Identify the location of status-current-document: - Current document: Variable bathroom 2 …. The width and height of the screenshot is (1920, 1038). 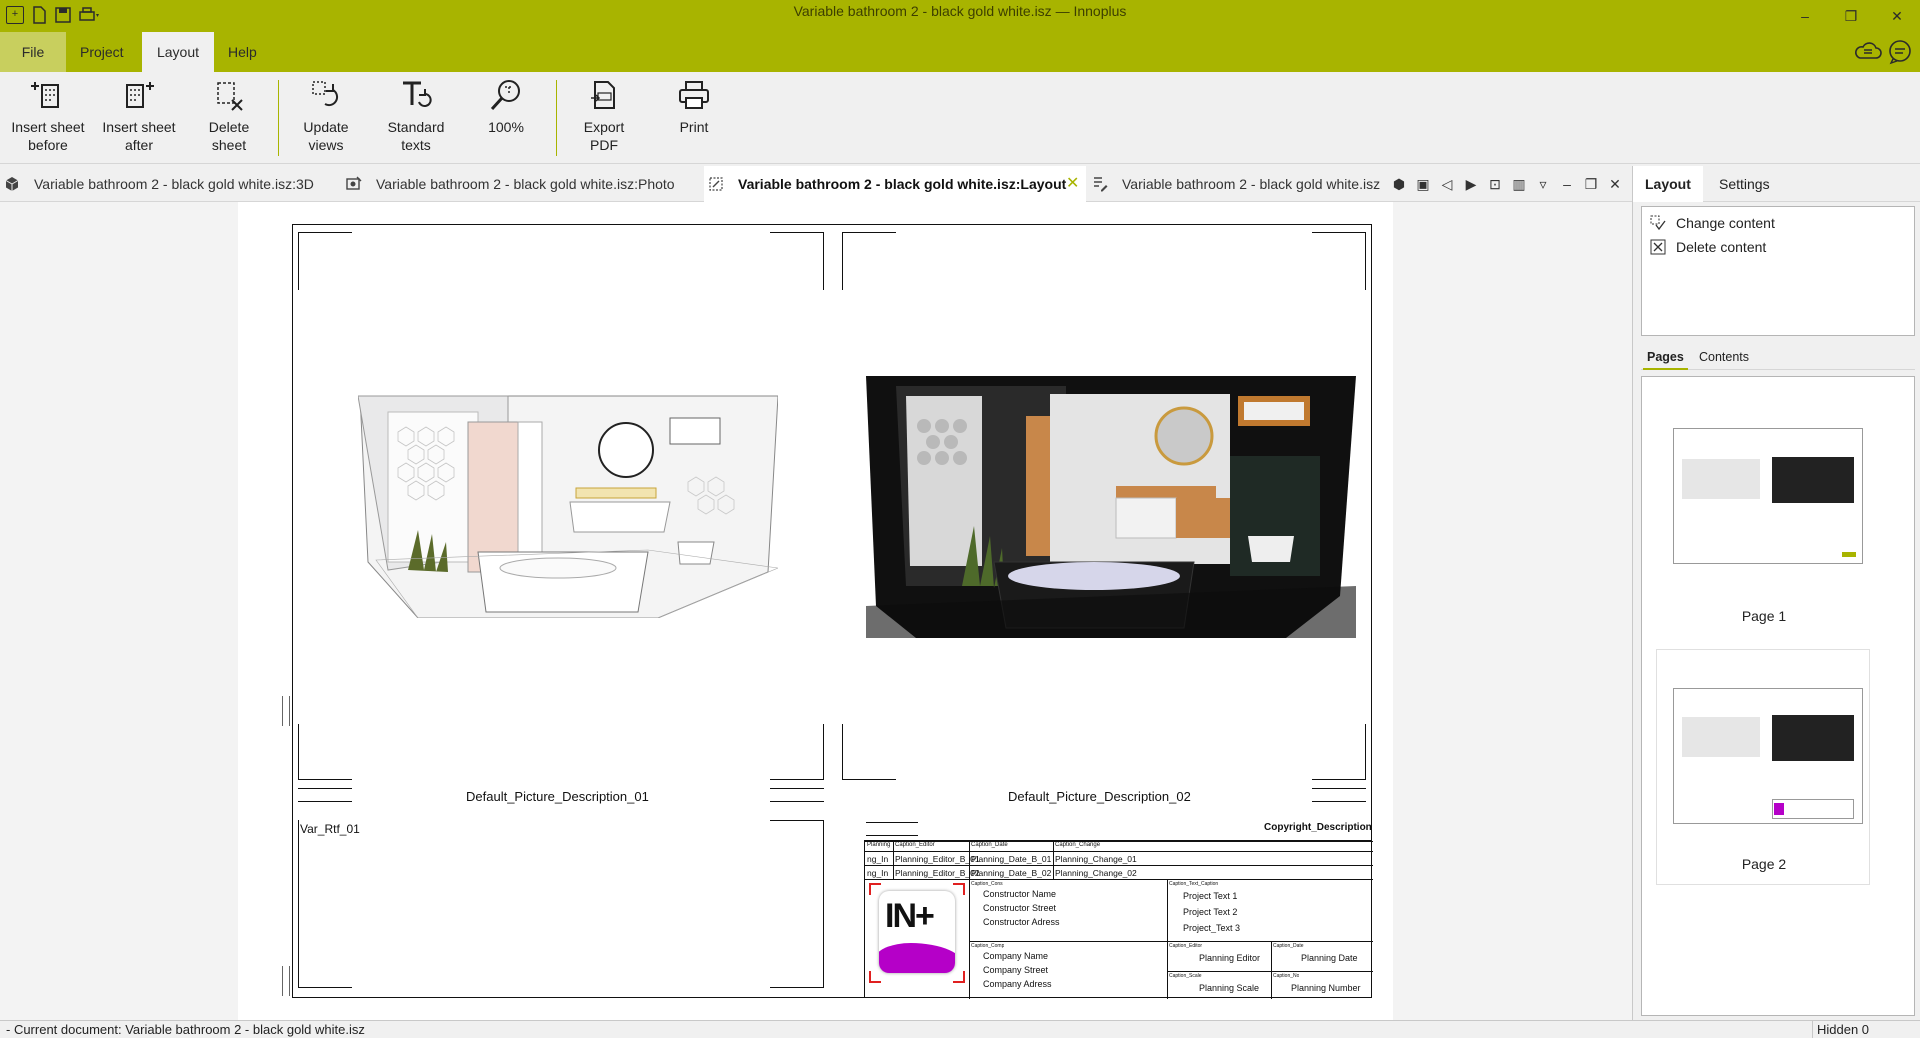
(185, 1029).